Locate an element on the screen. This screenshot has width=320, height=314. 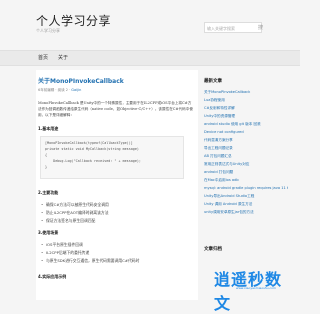
post-date: 6年前编辑 is located at coordinates (46, 90).